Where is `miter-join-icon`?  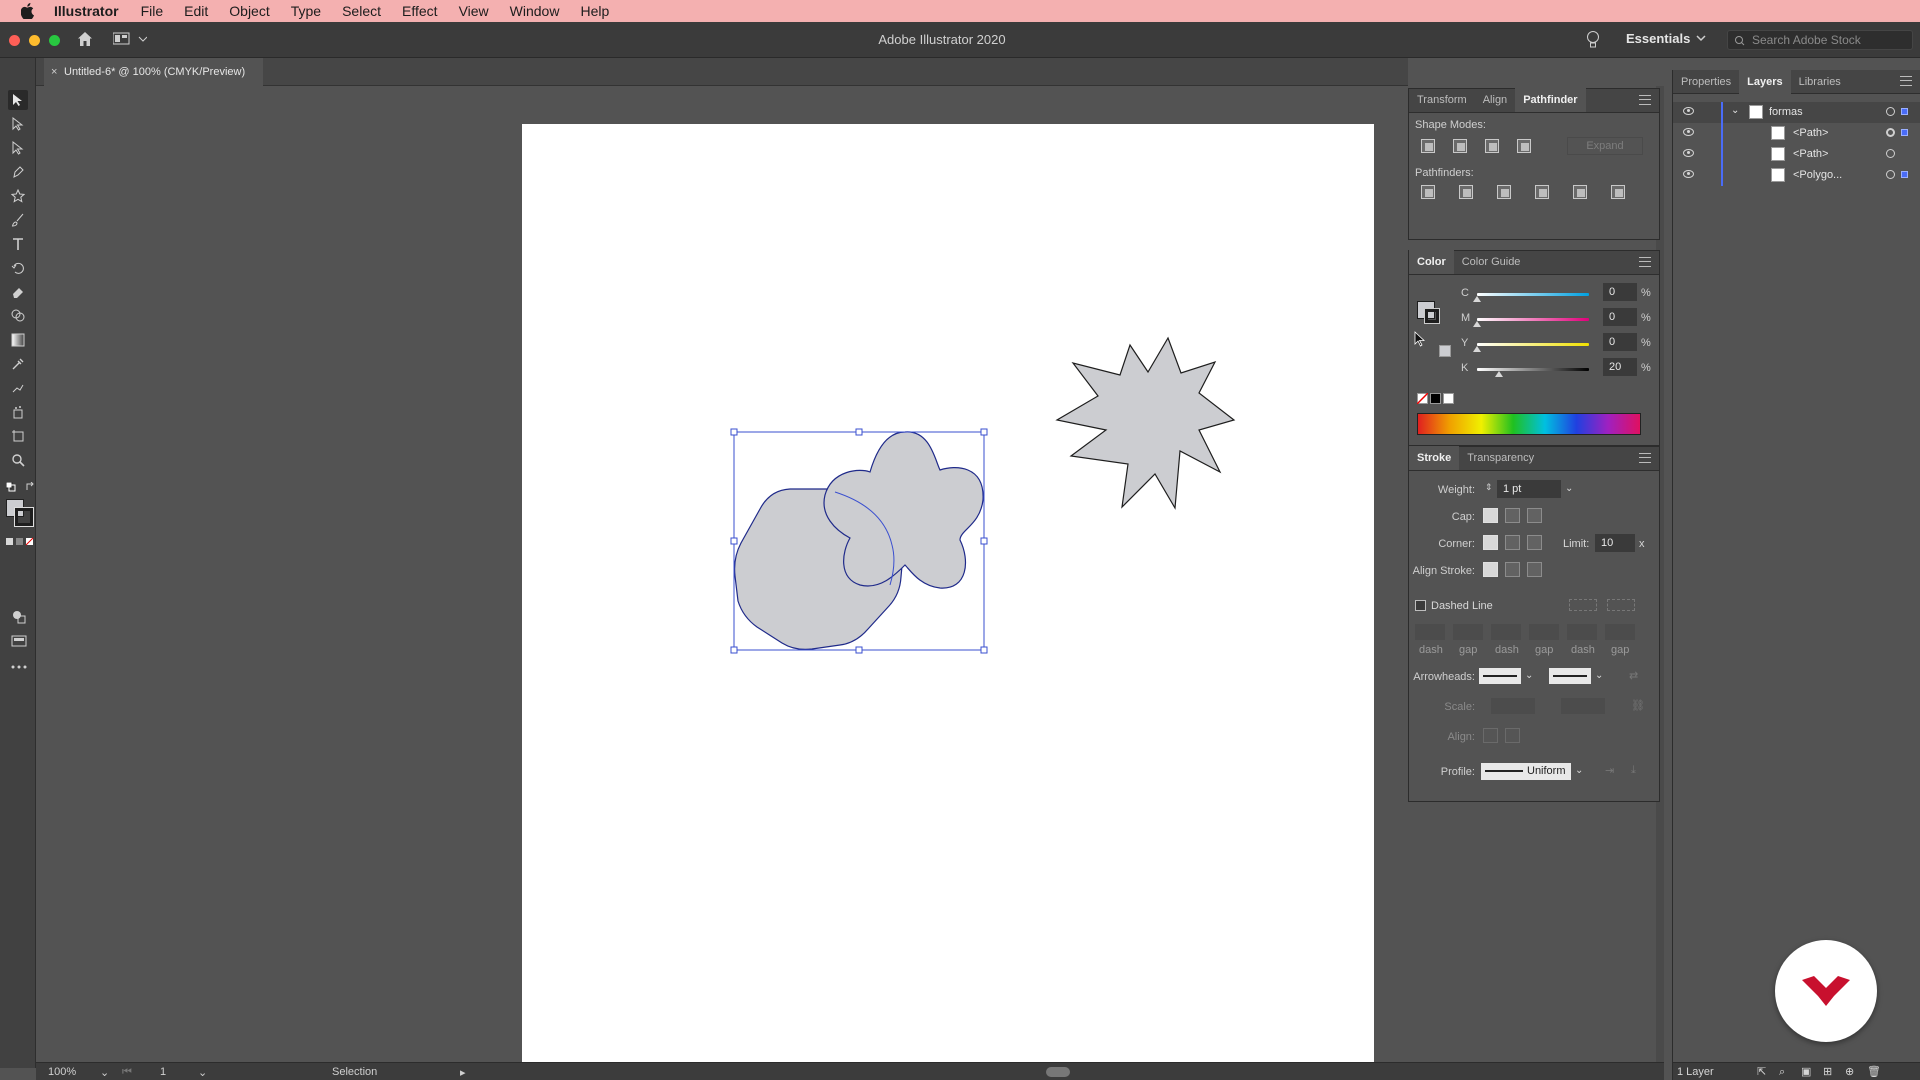
miter-join-icon is located at coordinates (1490, 542).